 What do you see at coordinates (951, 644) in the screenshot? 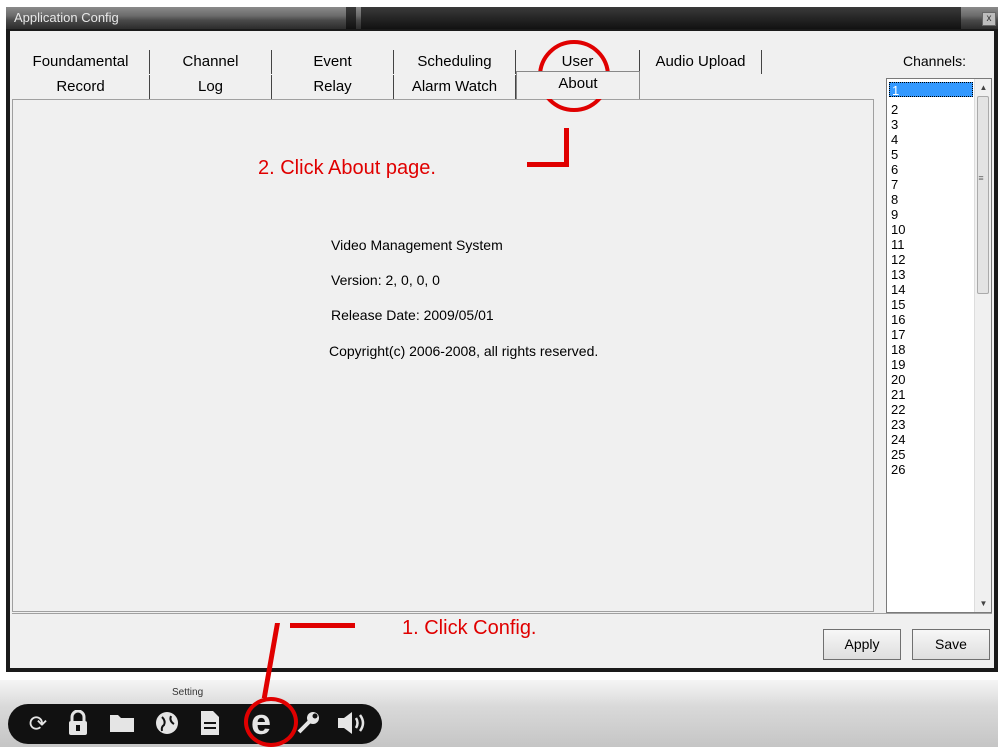
I see `save-button: Save` at bounding box center [951, 644].